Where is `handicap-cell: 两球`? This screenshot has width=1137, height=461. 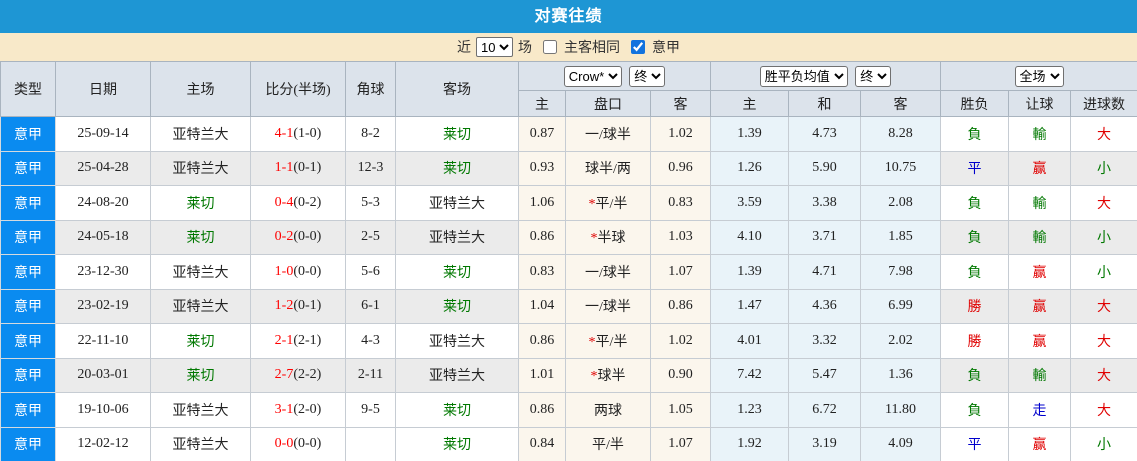 handicap-cell: 两球 is located at coordinates (608, 410).